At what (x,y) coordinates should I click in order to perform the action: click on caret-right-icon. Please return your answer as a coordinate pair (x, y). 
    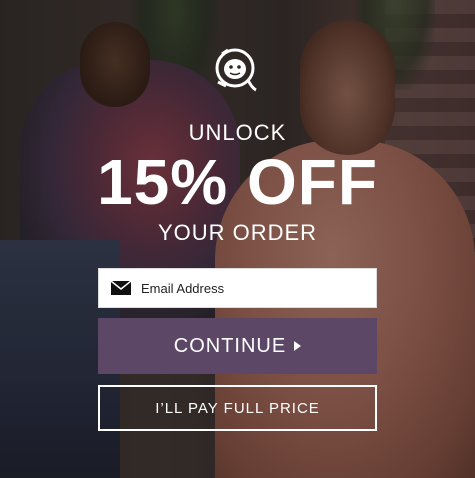
    Looking at the image, I should click on (298, 346).